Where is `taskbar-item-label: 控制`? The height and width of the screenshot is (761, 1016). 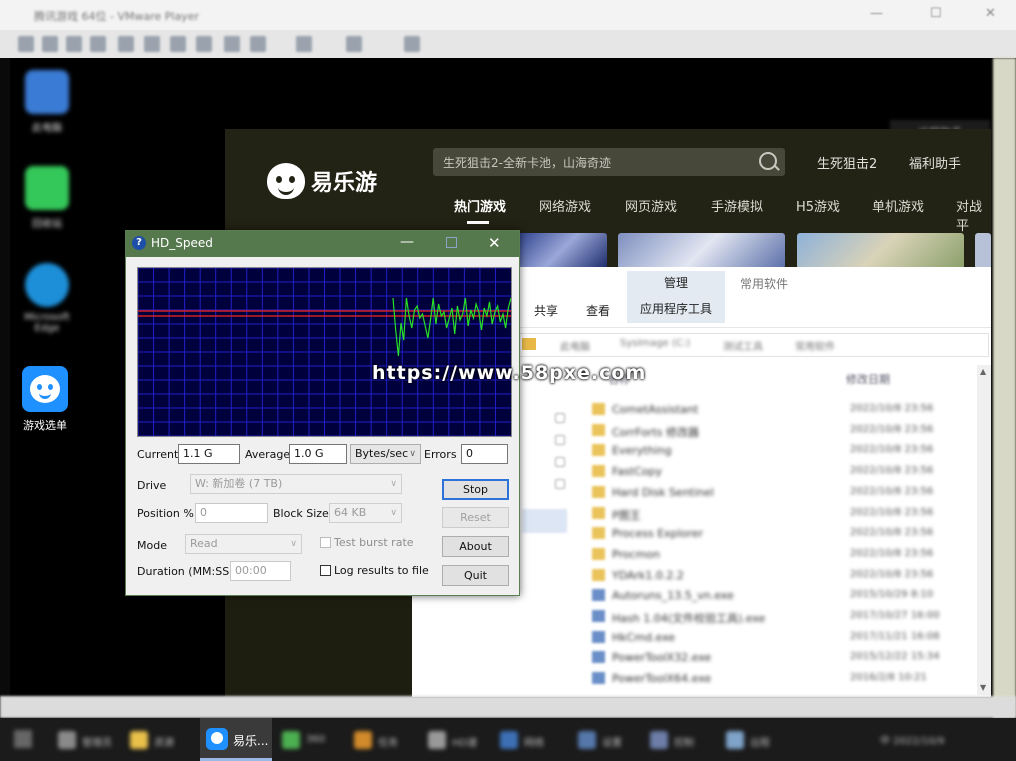
taskbar-item-label: 控制 is located at coordinates (684, 743).